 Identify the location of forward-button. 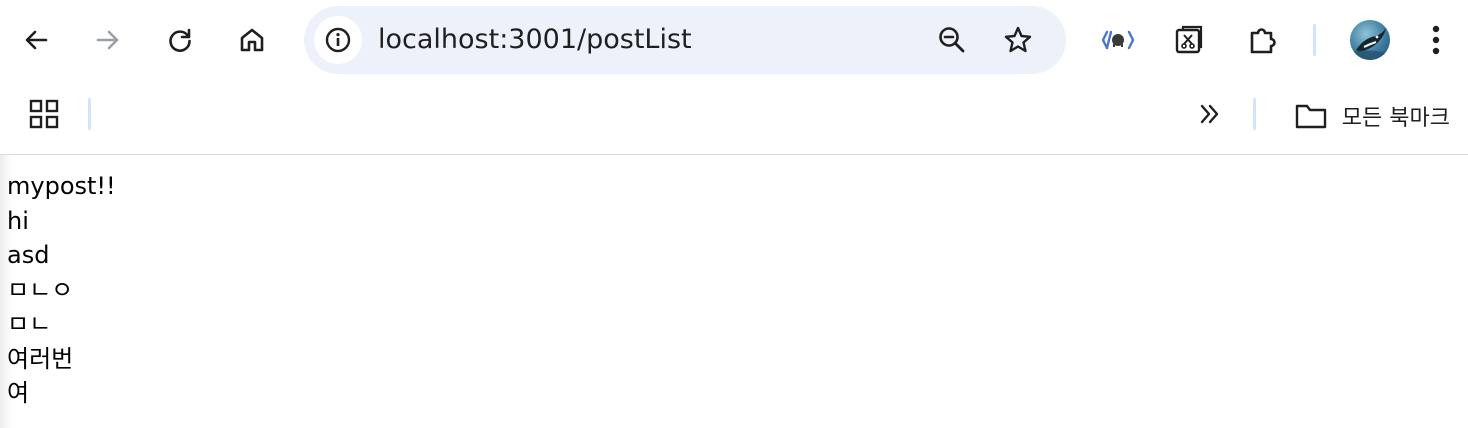
(108, 40).